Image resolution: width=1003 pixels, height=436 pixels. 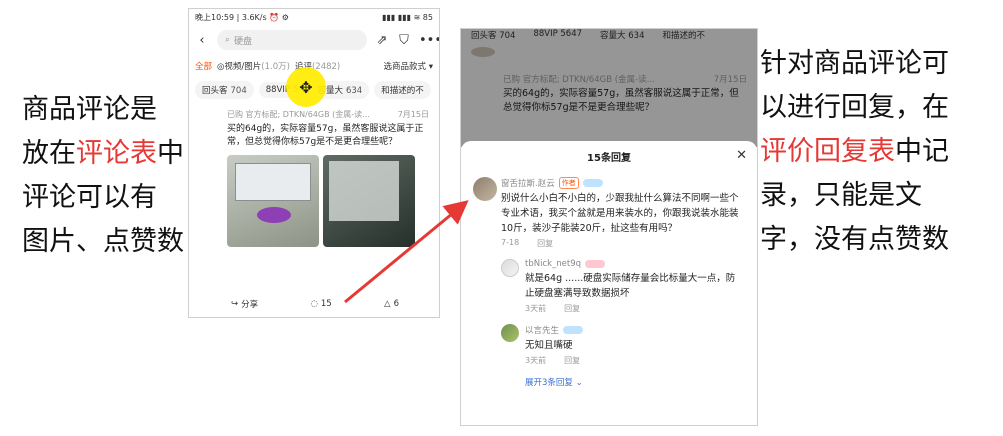 What do you see at coordinates (622, 183) in the screenshot?
I see `reply-user: 窗舌拉斯.赵云 作者` at bounding box center [622, 183].